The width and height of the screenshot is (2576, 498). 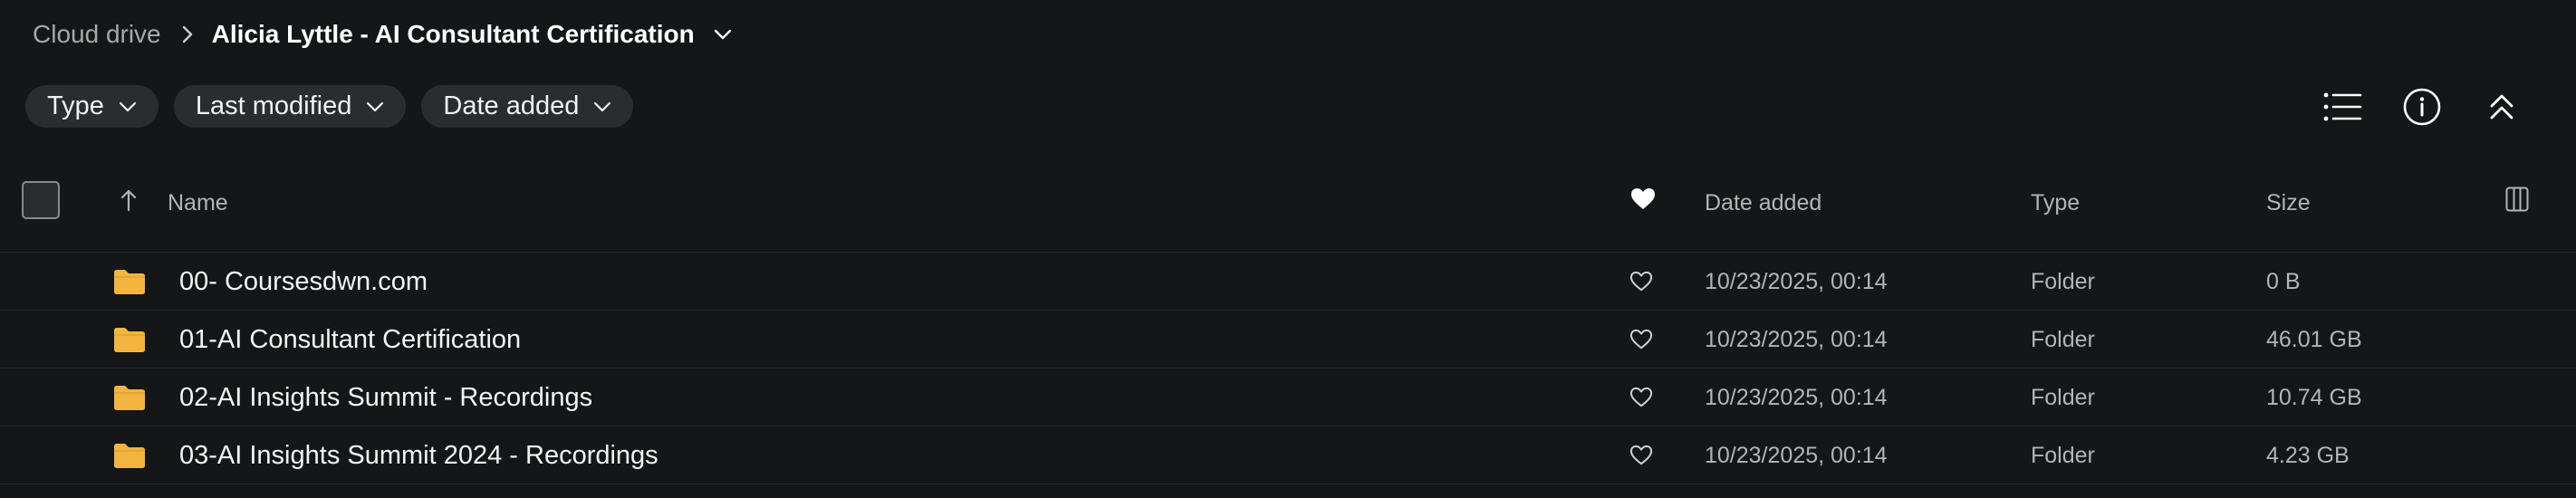 I want to click on columns-icon, so click(x=2517, y=201).